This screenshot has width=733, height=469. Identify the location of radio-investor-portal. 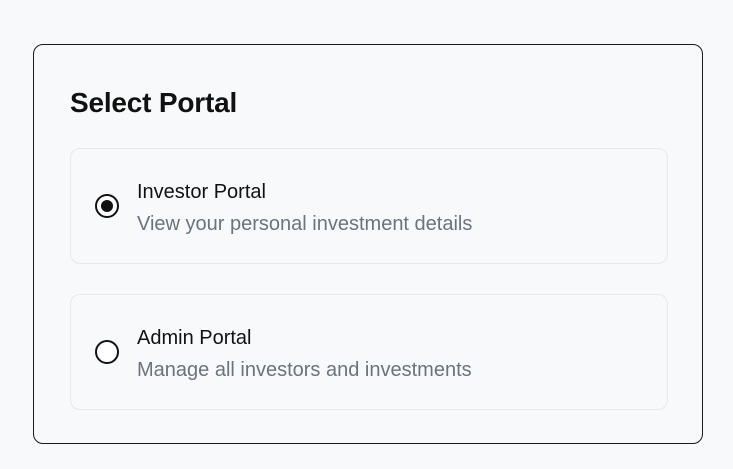
(107, 206).